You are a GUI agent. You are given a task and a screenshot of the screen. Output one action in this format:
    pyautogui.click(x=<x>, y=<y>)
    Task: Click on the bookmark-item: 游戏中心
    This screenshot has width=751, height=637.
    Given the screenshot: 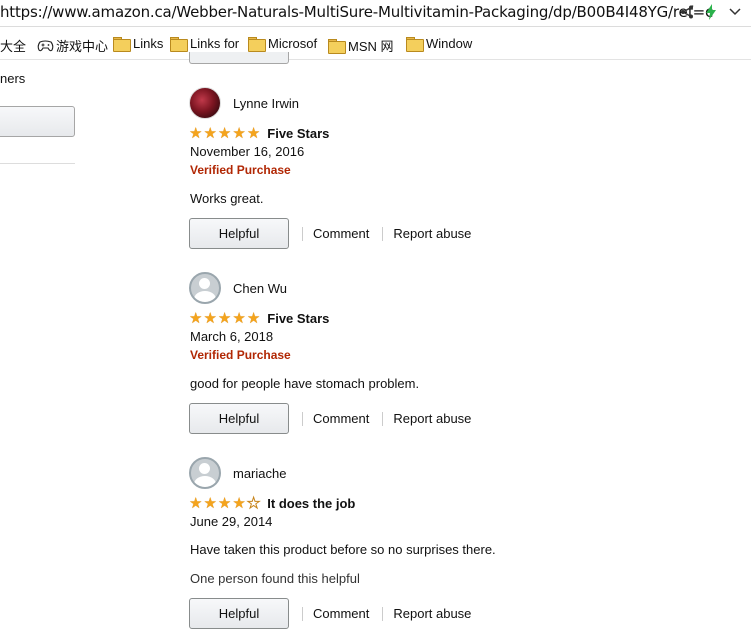 What is the action you would take?
    pyautogui.click(x=72, y=45)
    